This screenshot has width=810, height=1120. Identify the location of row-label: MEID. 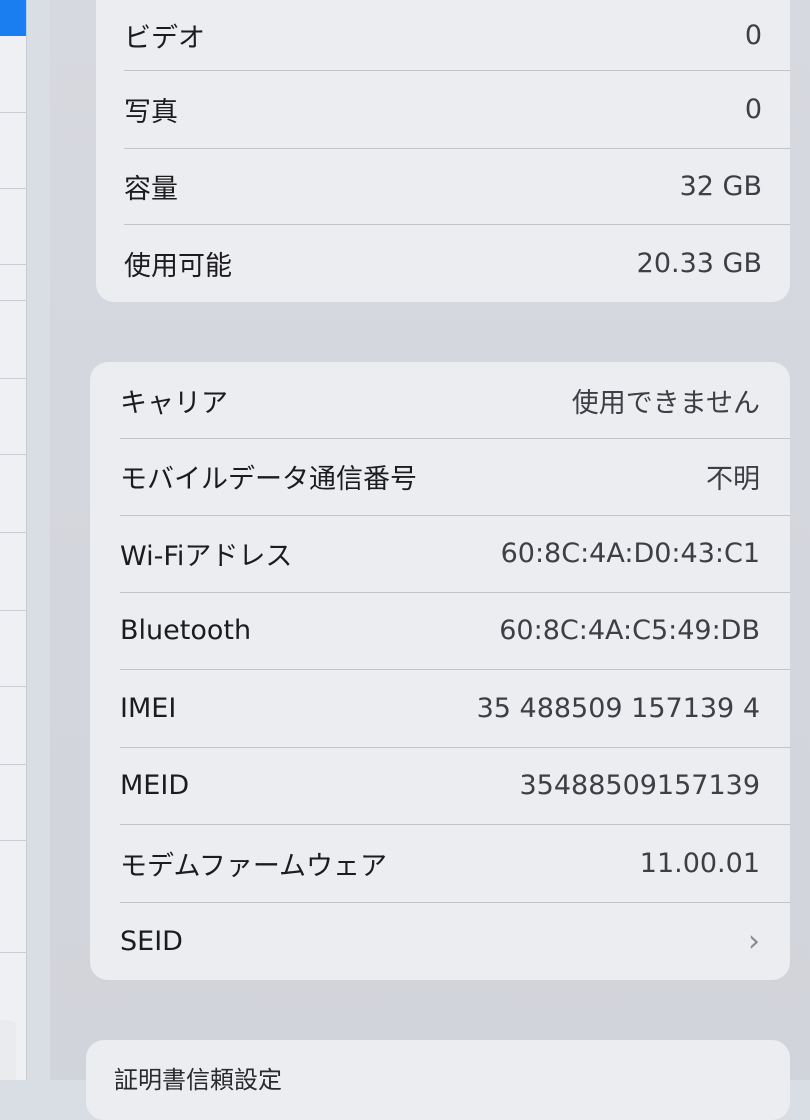
(155, 785).